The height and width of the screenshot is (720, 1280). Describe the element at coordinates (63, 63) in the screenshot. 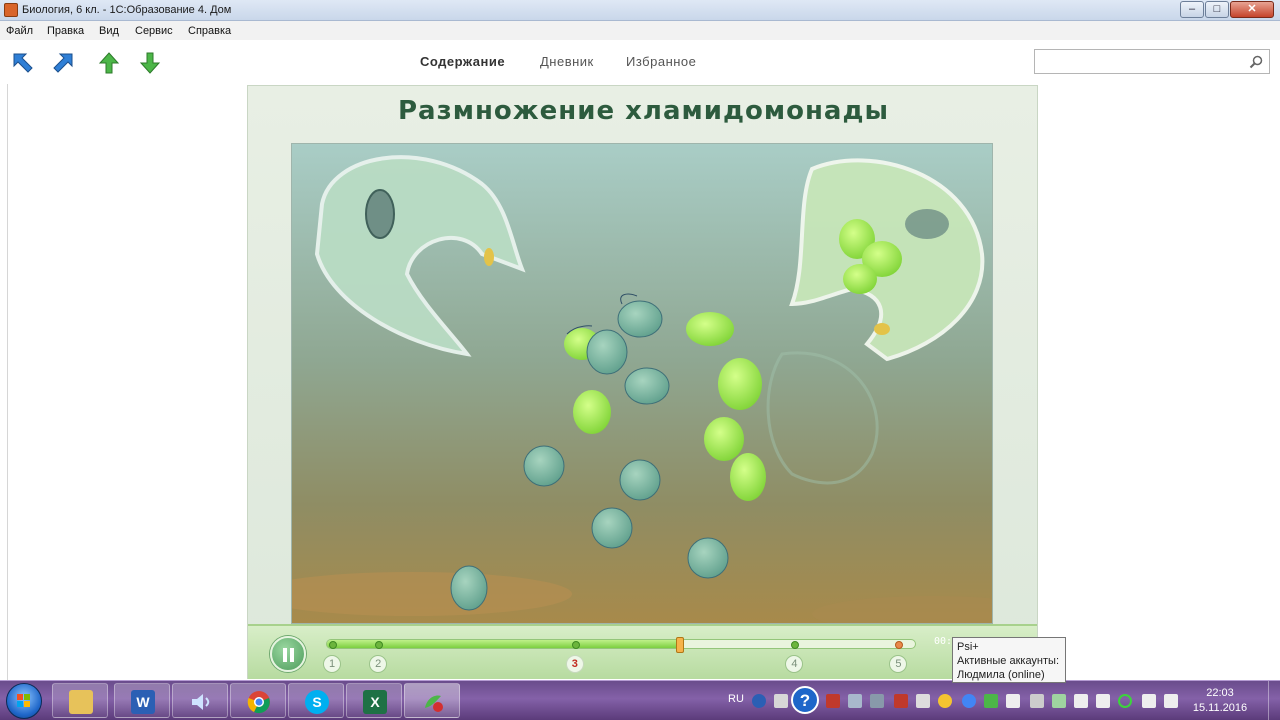

I see `forward-arrow-icon` at that location.